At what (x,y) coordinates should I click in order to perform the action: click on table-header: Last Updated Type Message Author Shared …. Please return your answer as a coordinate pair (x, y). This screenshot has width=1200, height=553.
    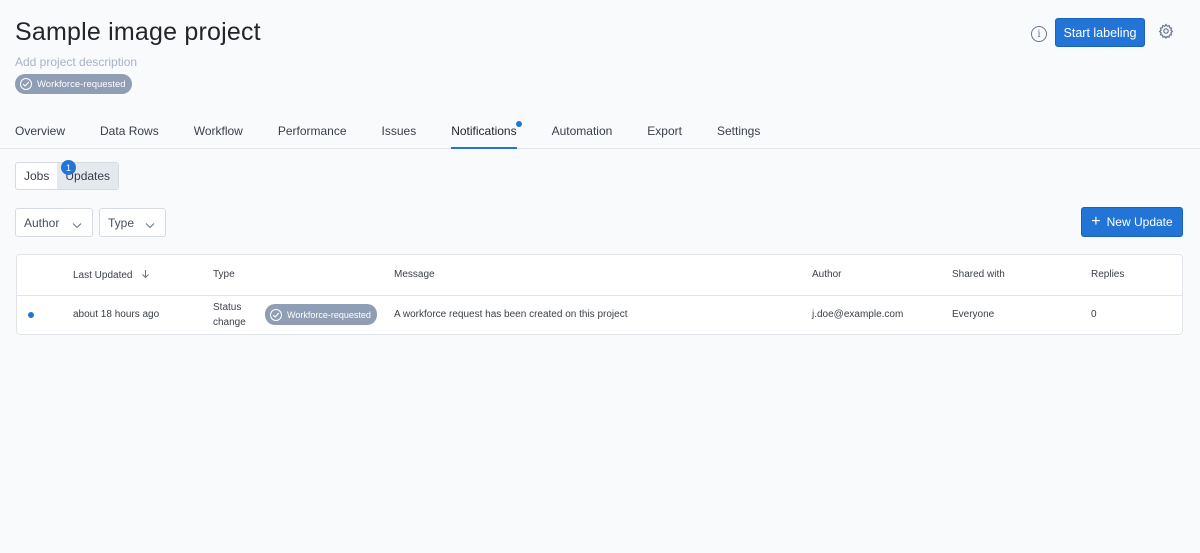
    Looking at the image, I should click on (599, 275).